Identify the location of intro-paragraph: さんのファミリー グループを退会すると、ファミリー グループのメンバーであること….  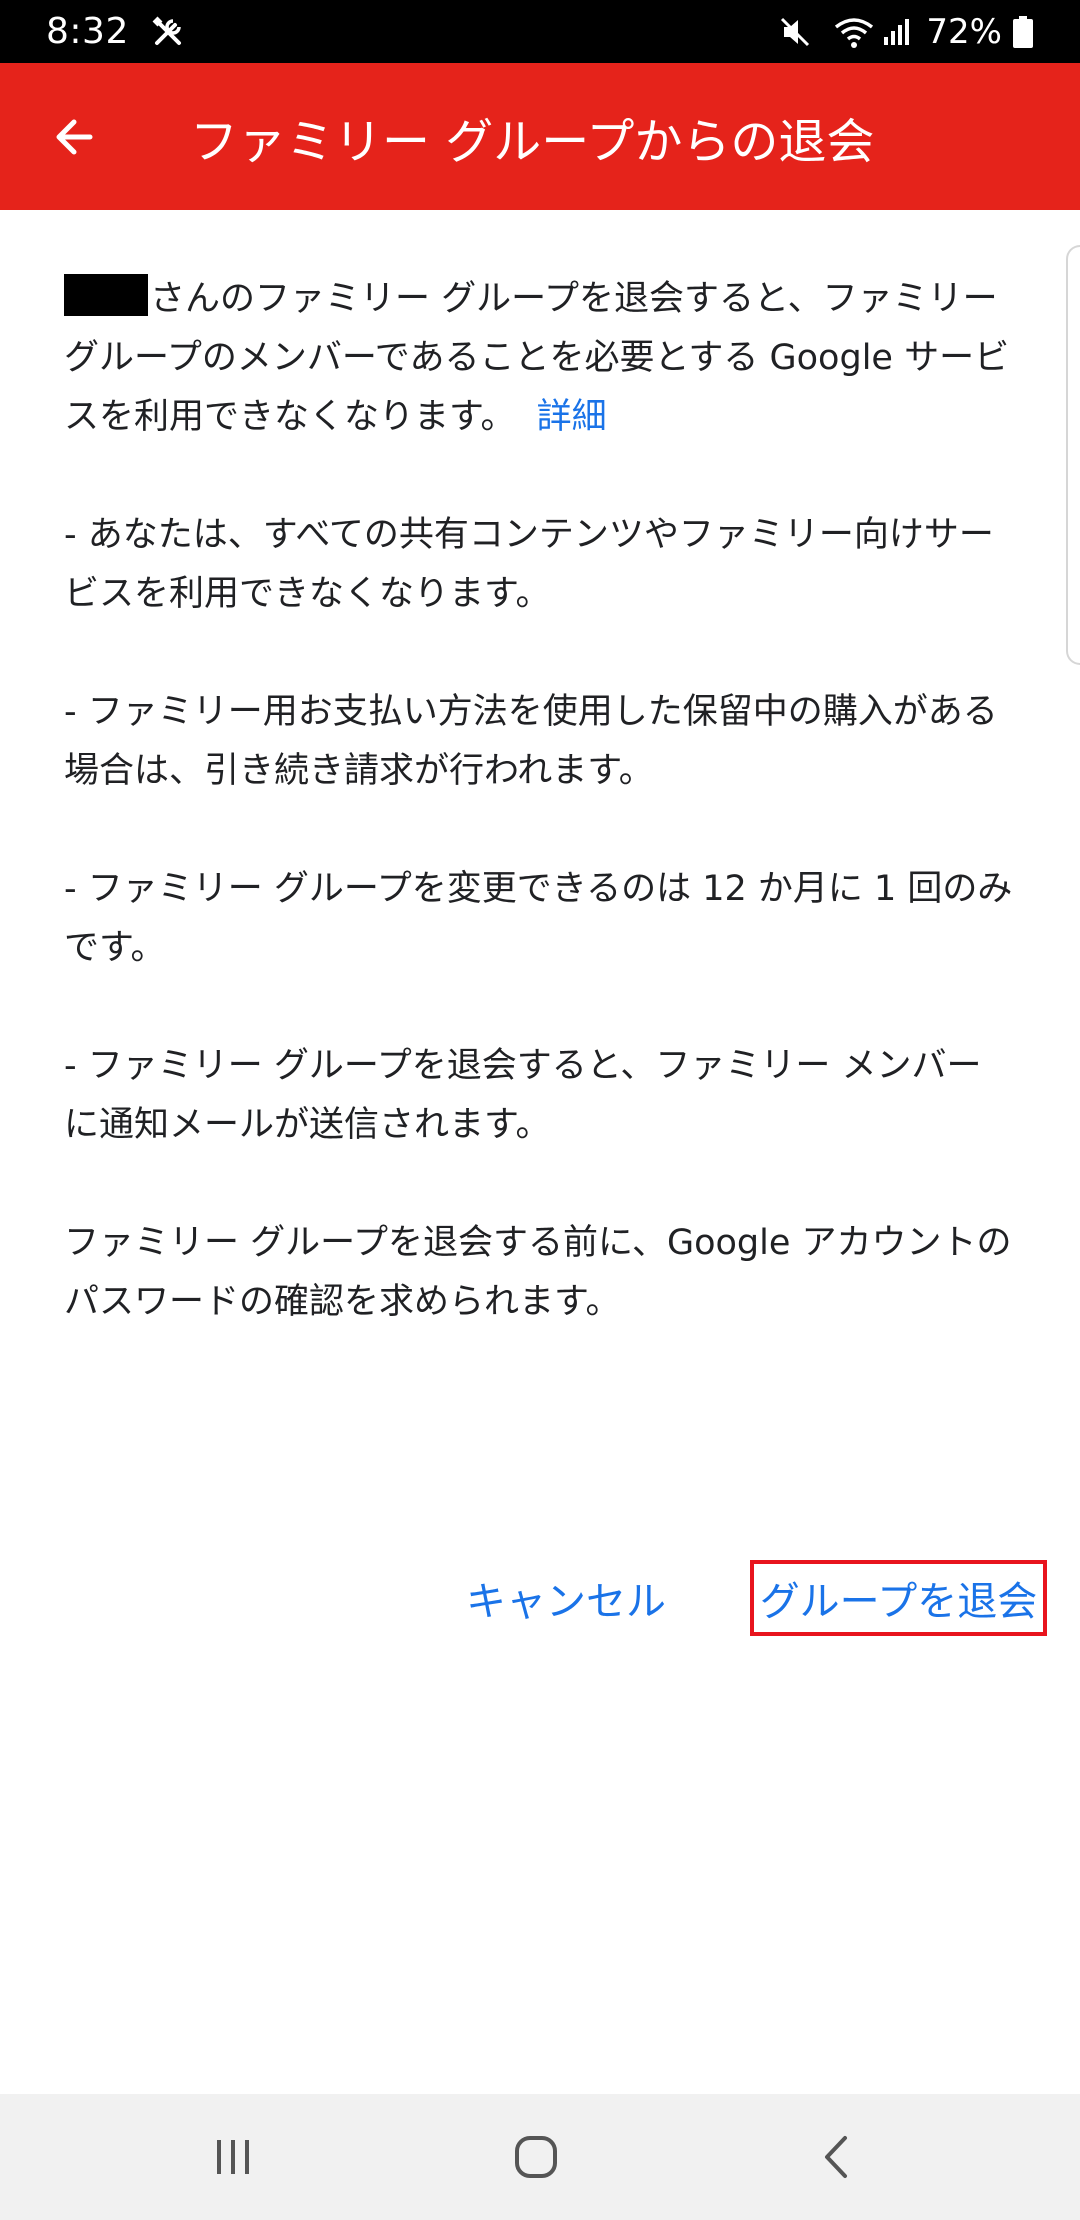
(539, 358).